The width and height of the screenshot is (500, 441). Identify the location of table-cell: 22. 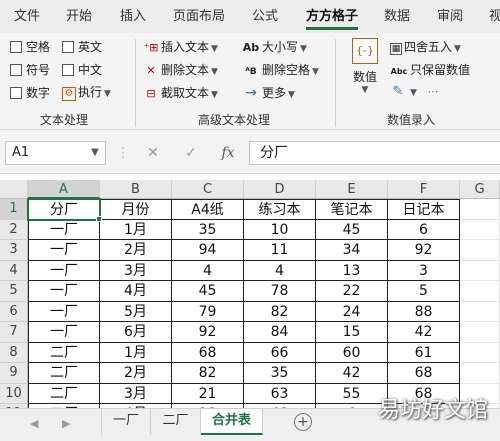
(352, 291).